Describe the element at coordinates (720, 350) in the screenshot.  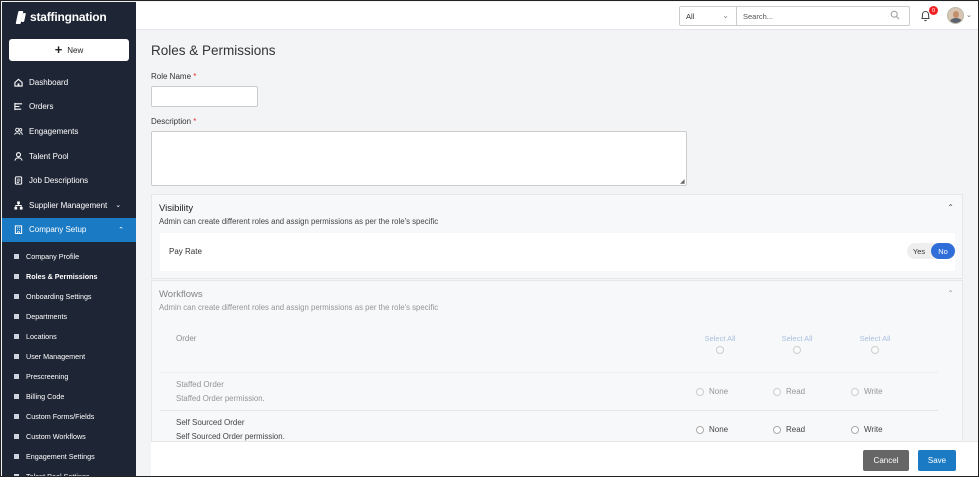
I see `select-all-none-radio` at that location.